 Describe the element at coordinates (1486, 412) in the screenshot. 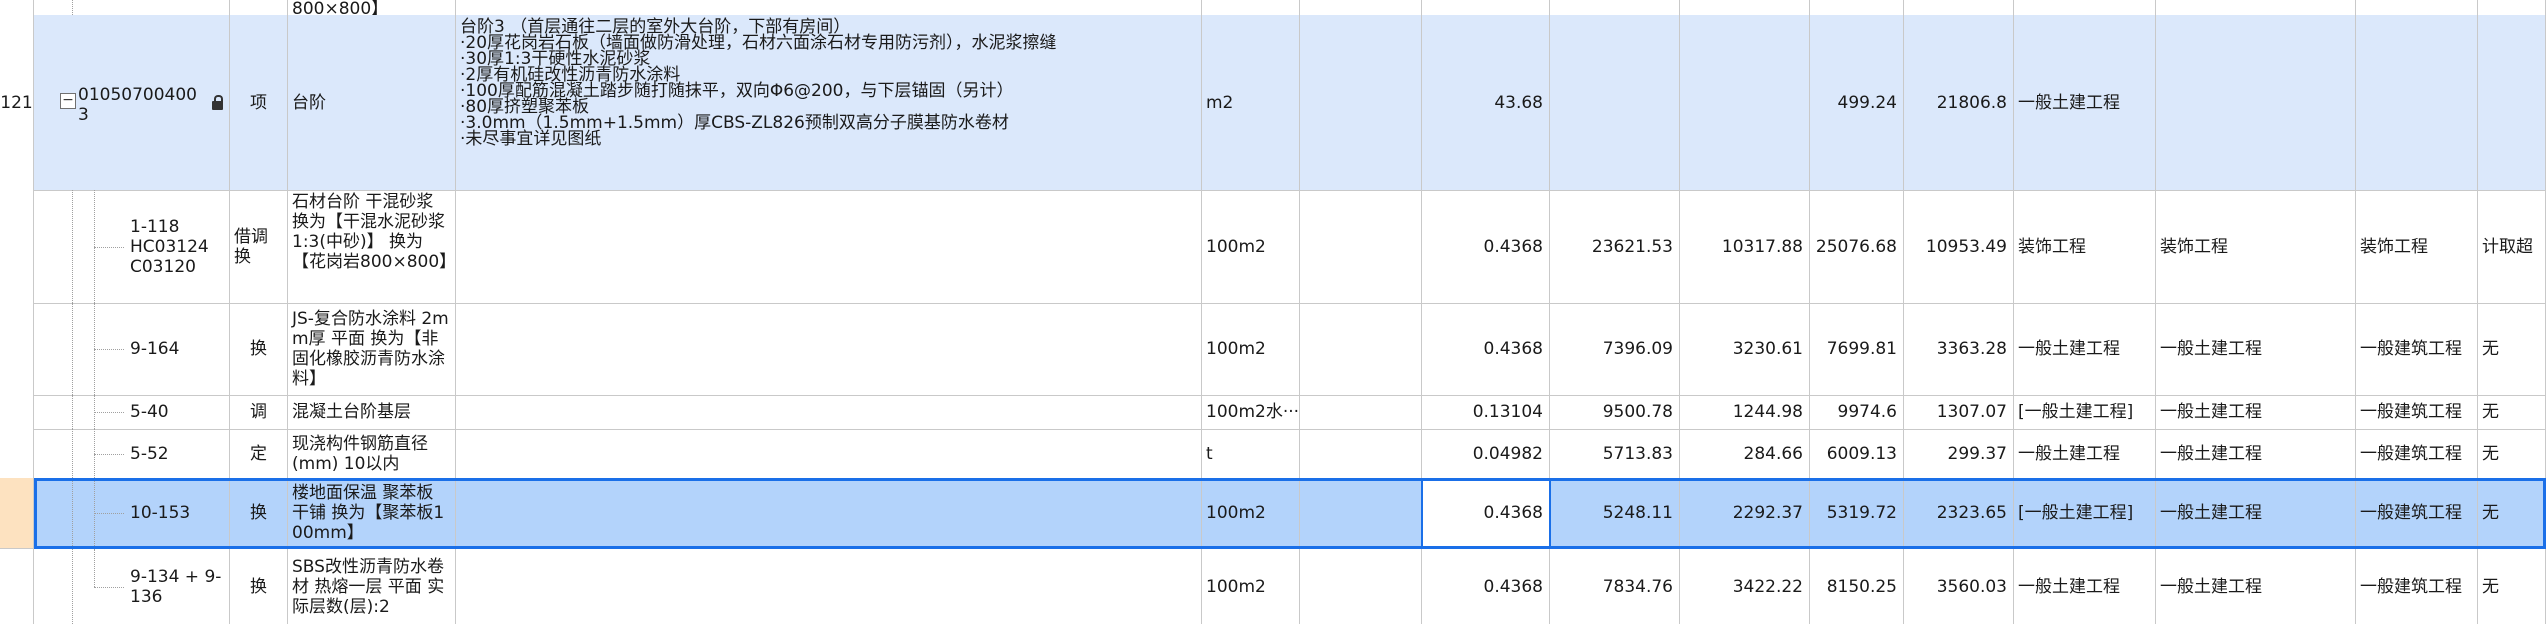

I see `qty-cell: 0.13104` at that location.